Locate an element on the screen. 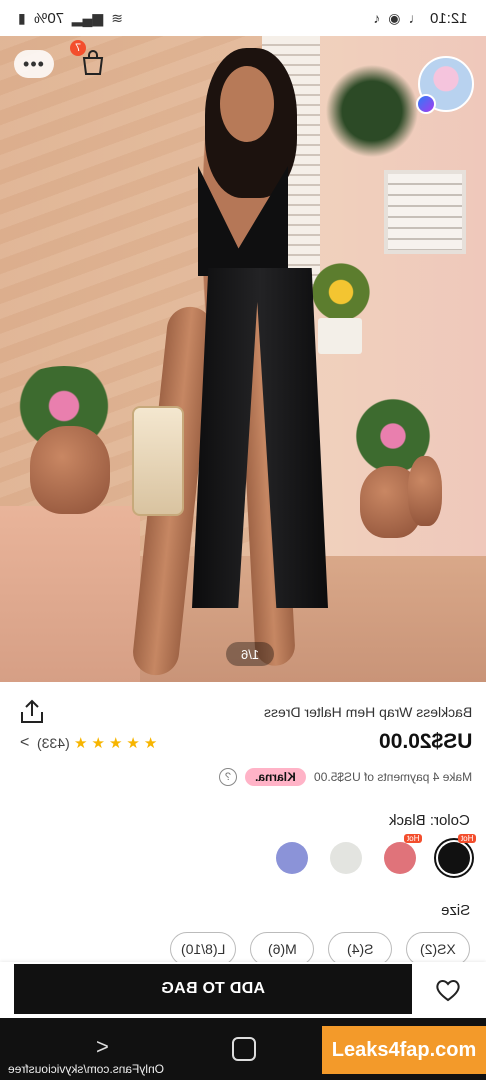  signal-icon: ▂▄▆ is located at coordinates (87, 17).